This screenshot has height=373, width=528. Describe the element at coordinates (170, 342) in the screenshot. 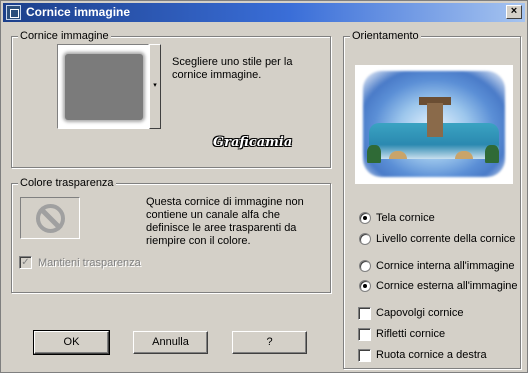

I see `cancel-button: Annulla` at that location.